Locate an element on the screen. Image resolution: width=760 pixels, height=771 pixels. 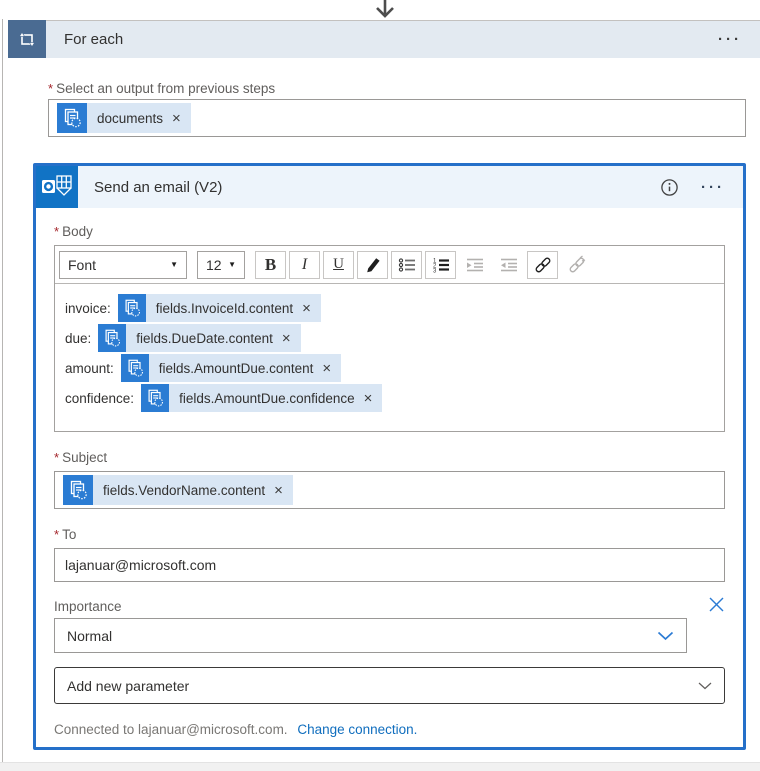
svg-text: 3 is located at coordinates (435, 271).